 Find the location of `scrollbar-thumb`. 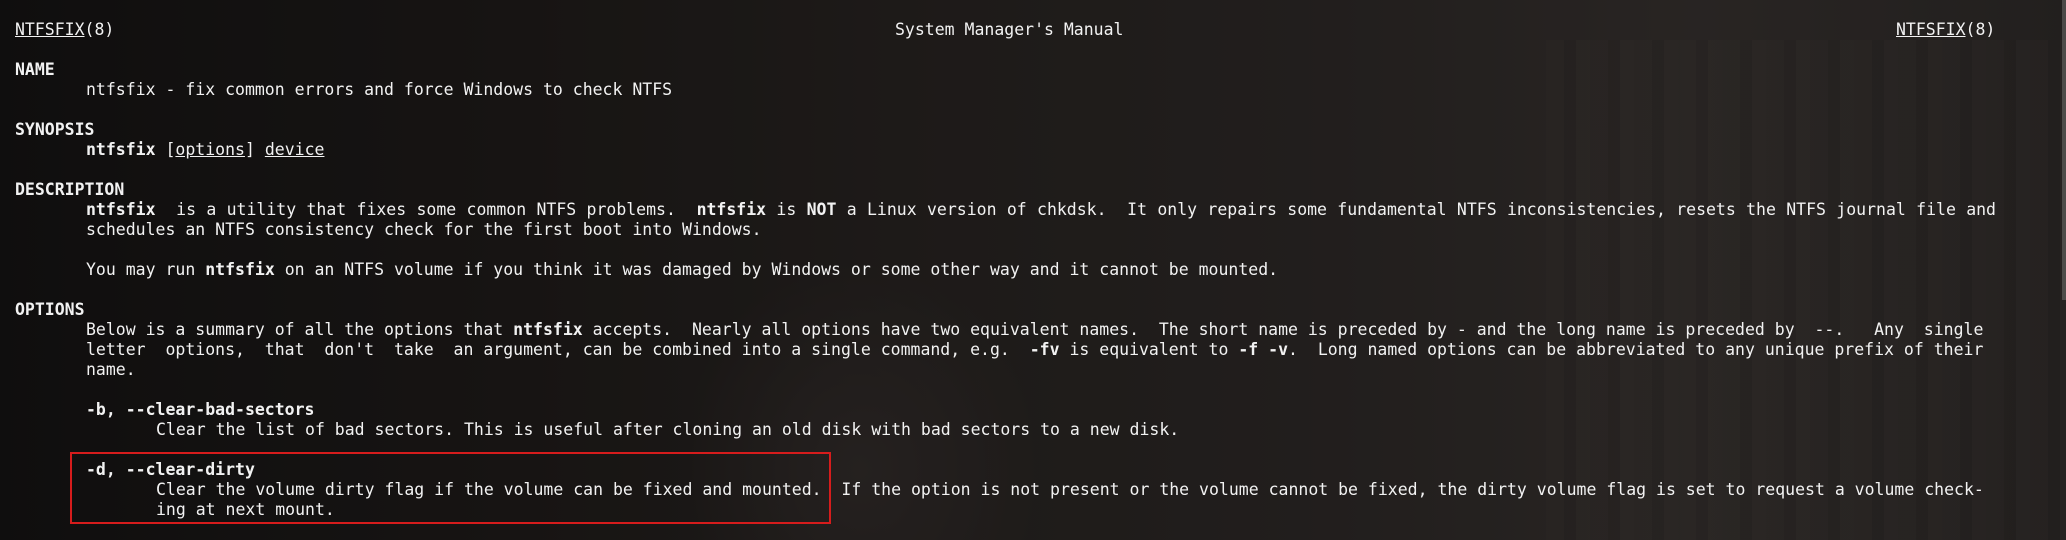

scrollbar-thumb is located at coordinates (2064, 150).